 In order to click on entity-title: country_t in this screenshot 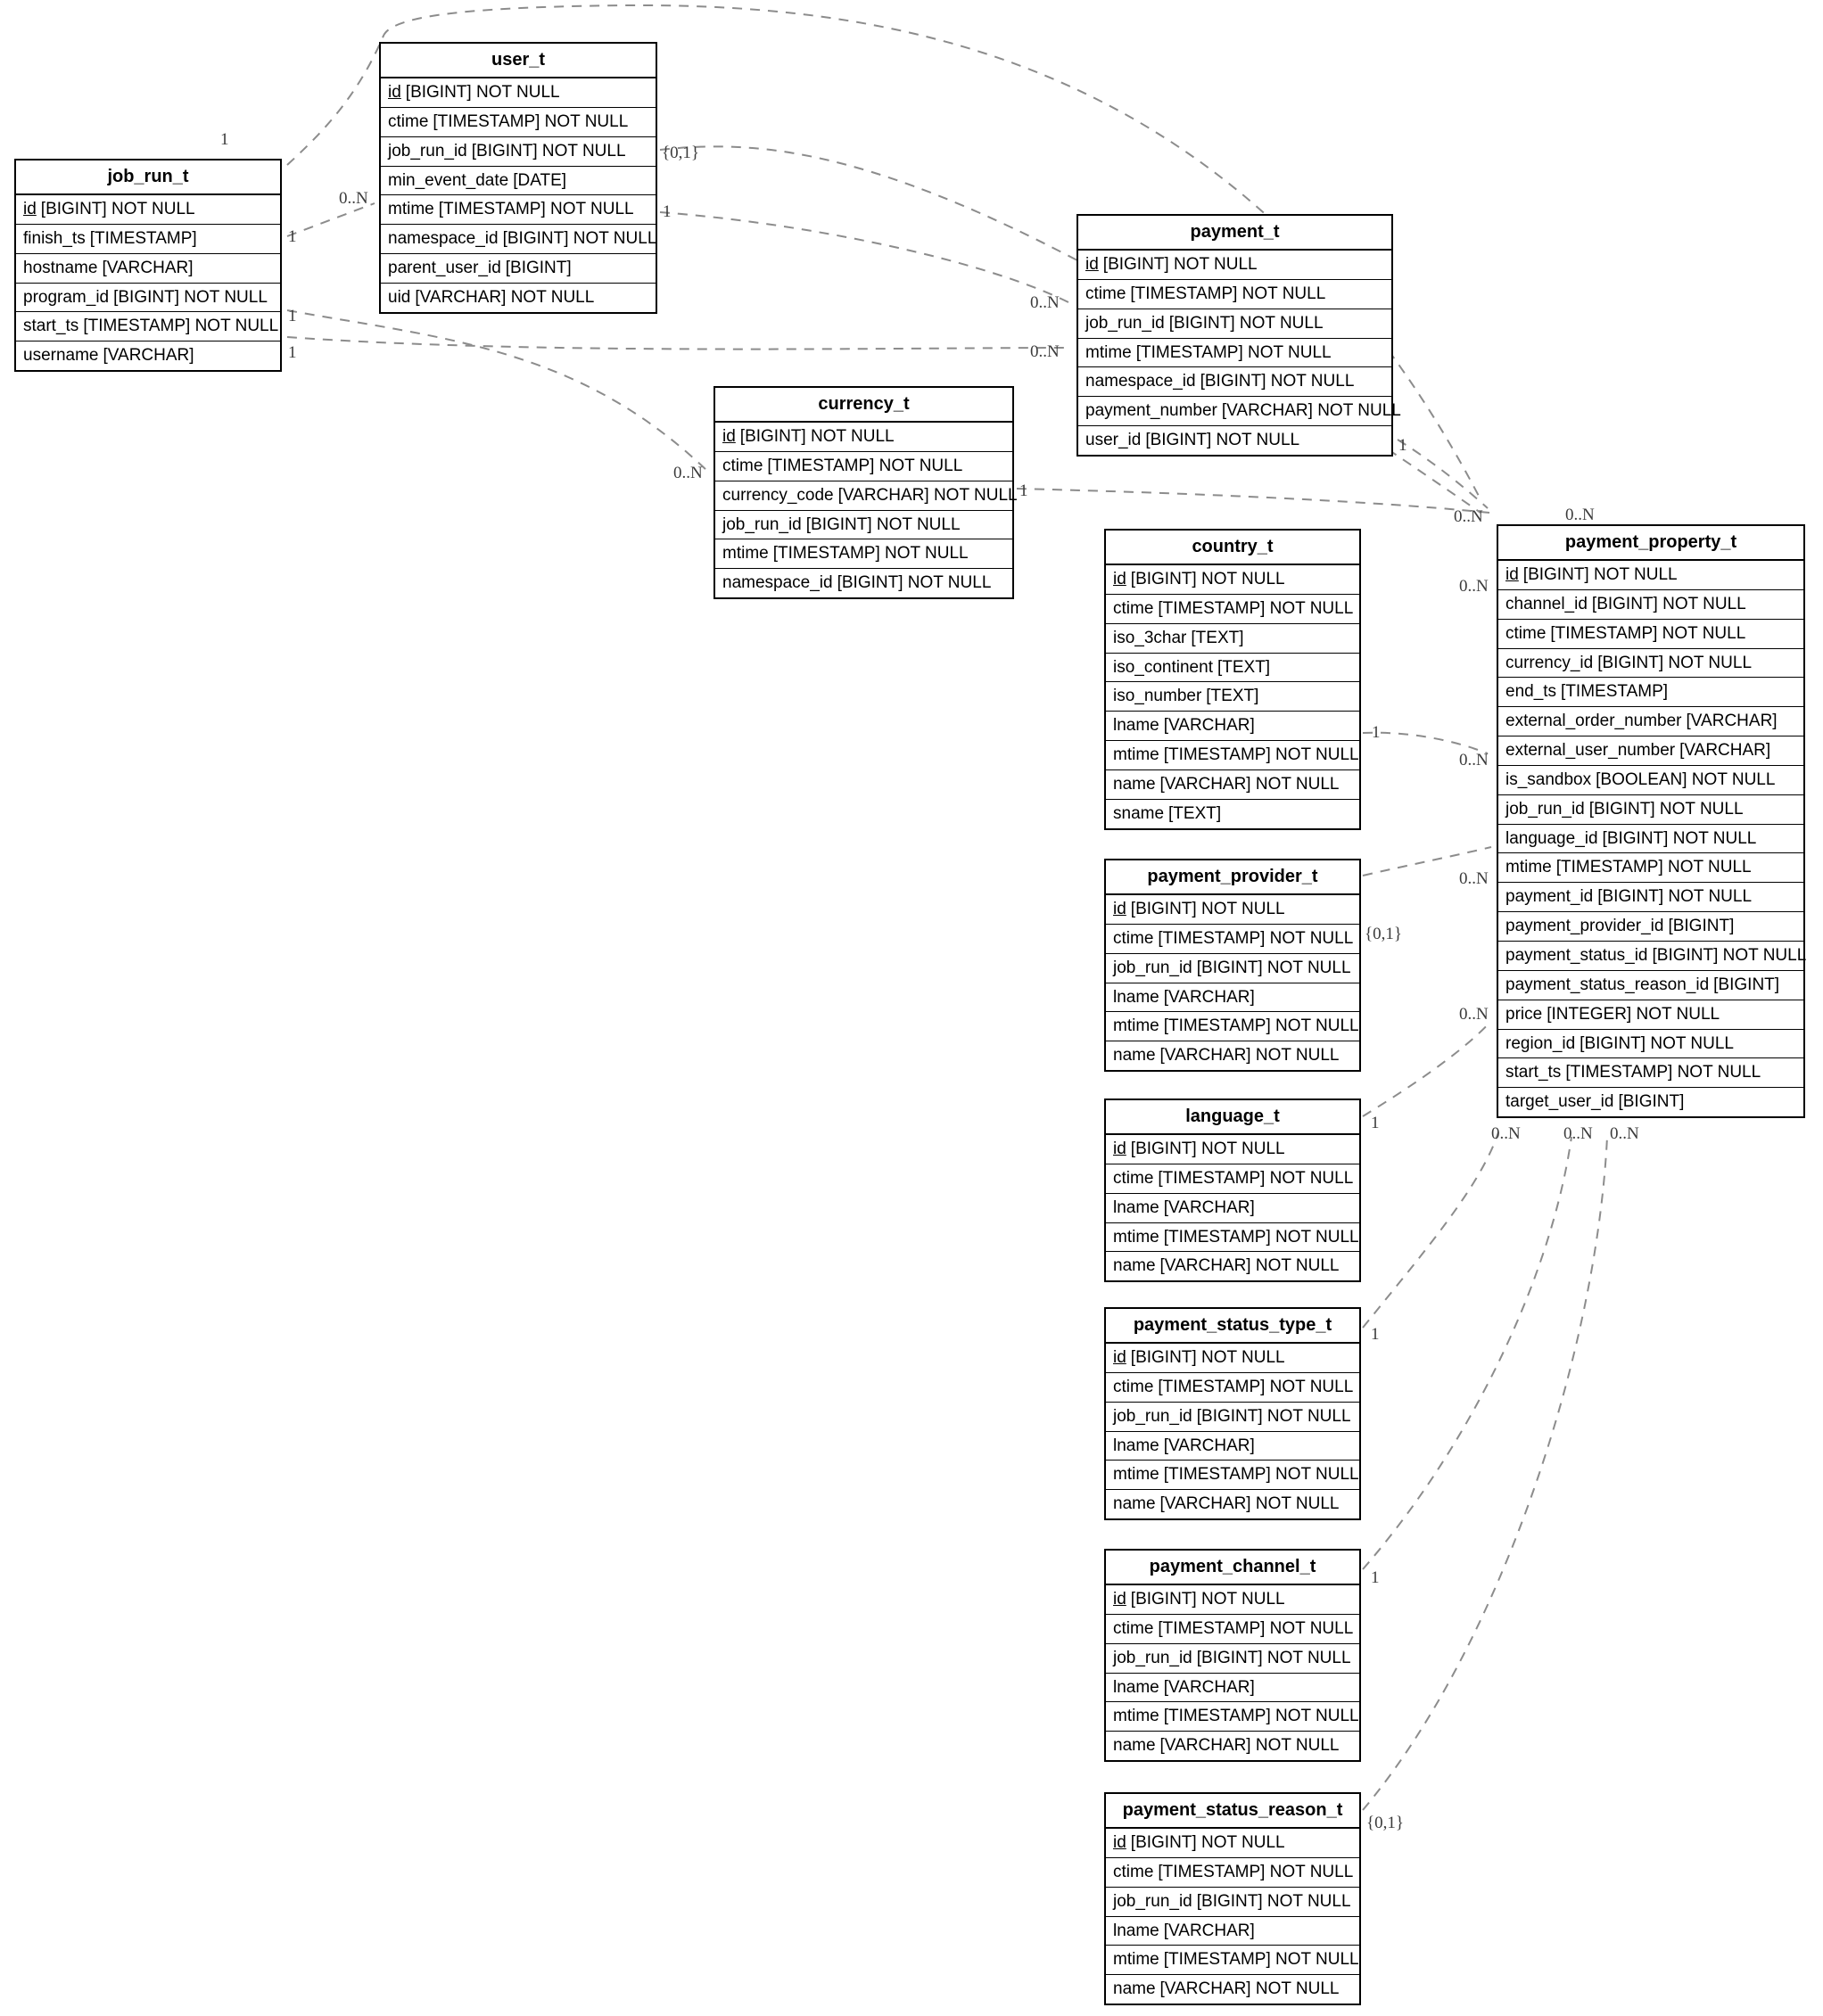, I will do `click(1232, 548)`.